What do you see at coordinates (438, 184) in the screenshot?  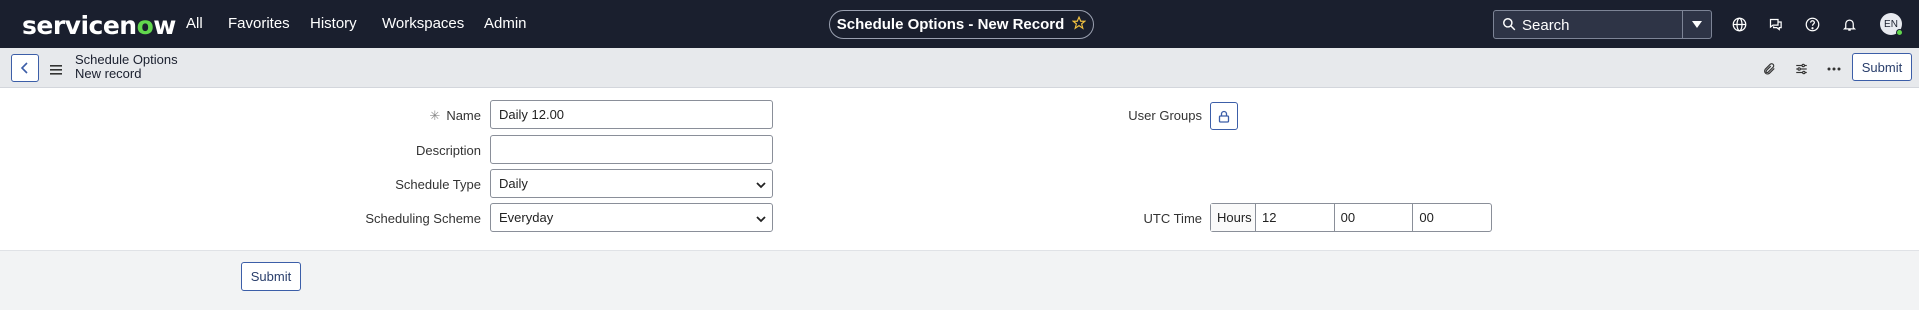 I see `schedule-type-label: Schedule Type` at bounding box center [438, 184].